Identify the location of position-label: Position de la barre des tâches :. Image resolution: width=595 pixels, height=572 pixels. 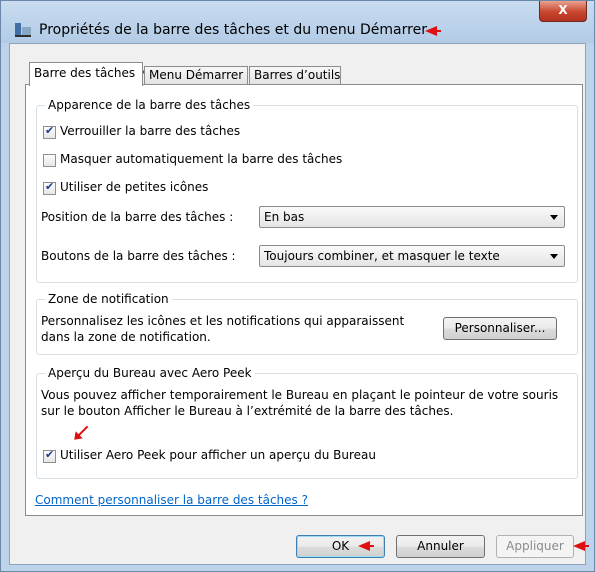
(137, 217).